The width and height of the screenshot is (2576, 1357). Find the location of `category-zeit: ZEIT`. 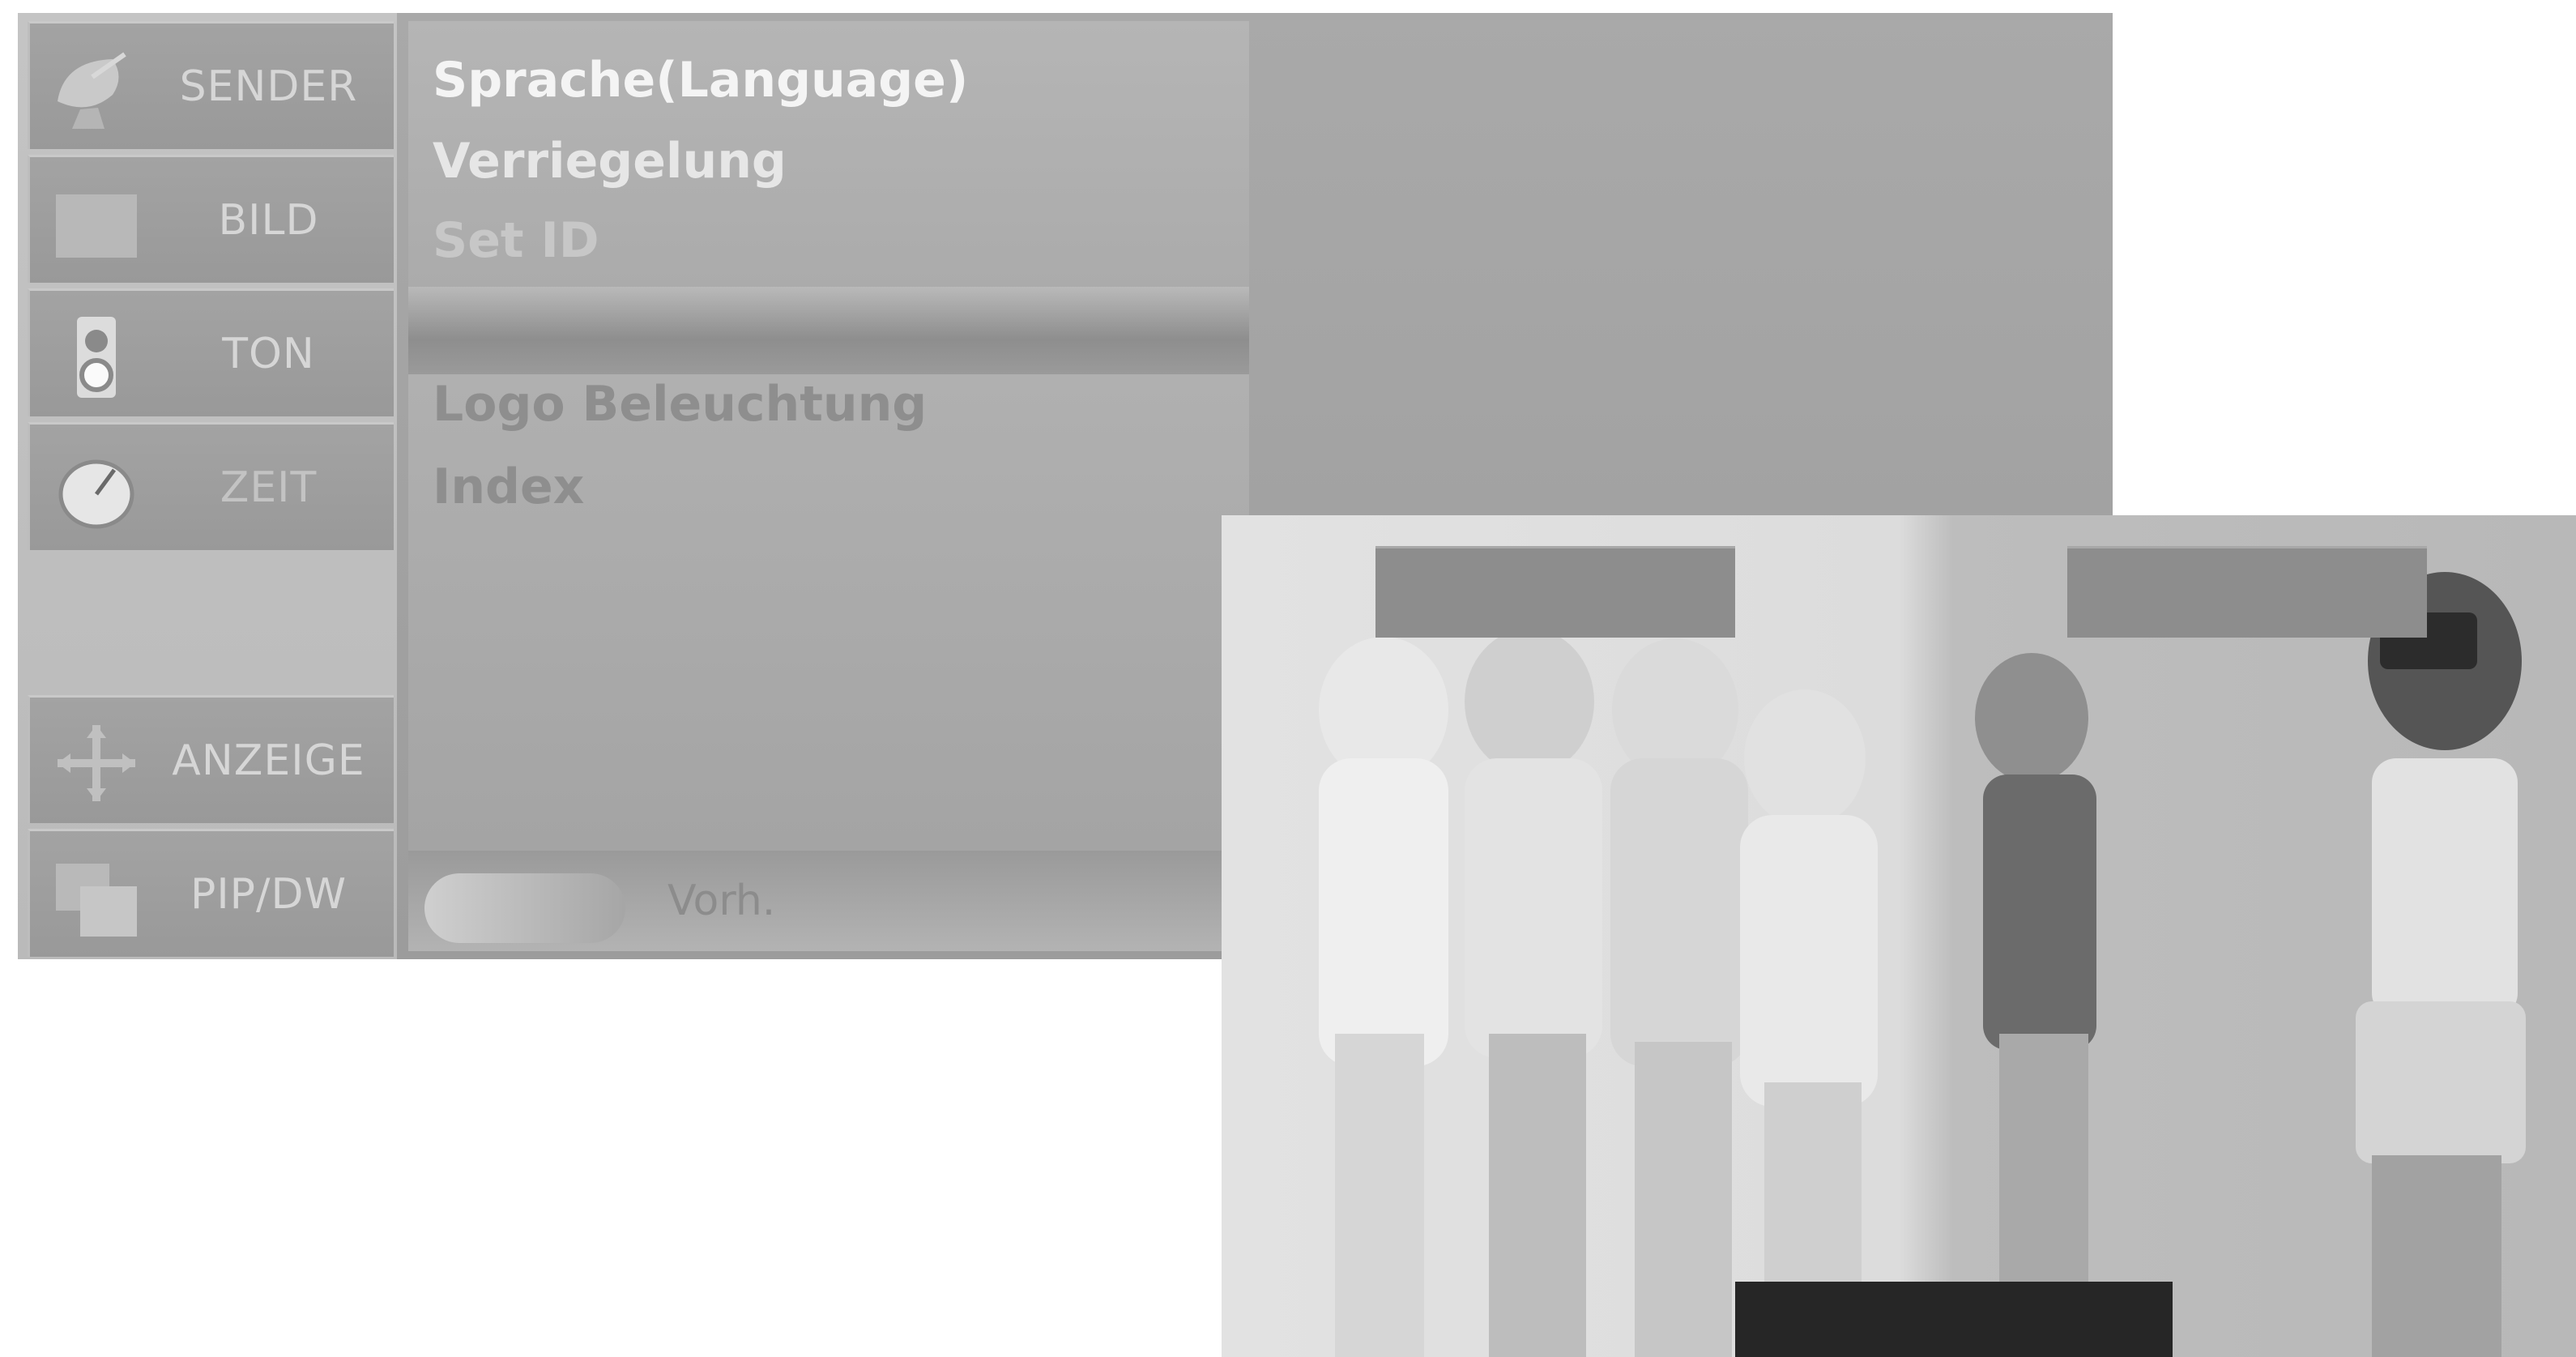

category-zeit: ZEIT is located at coordinates (211, 486).